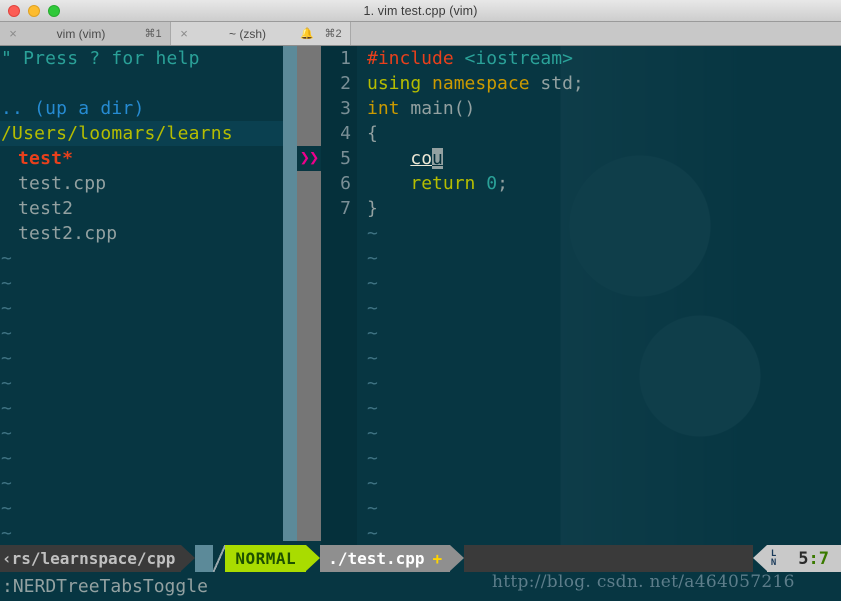 Image resolution: width=841 pixels, height=601 pixels. What do you see at coordinates (339, 58) in the screenshot?
I see `line-number: 1` at bounding box center [339, 58].